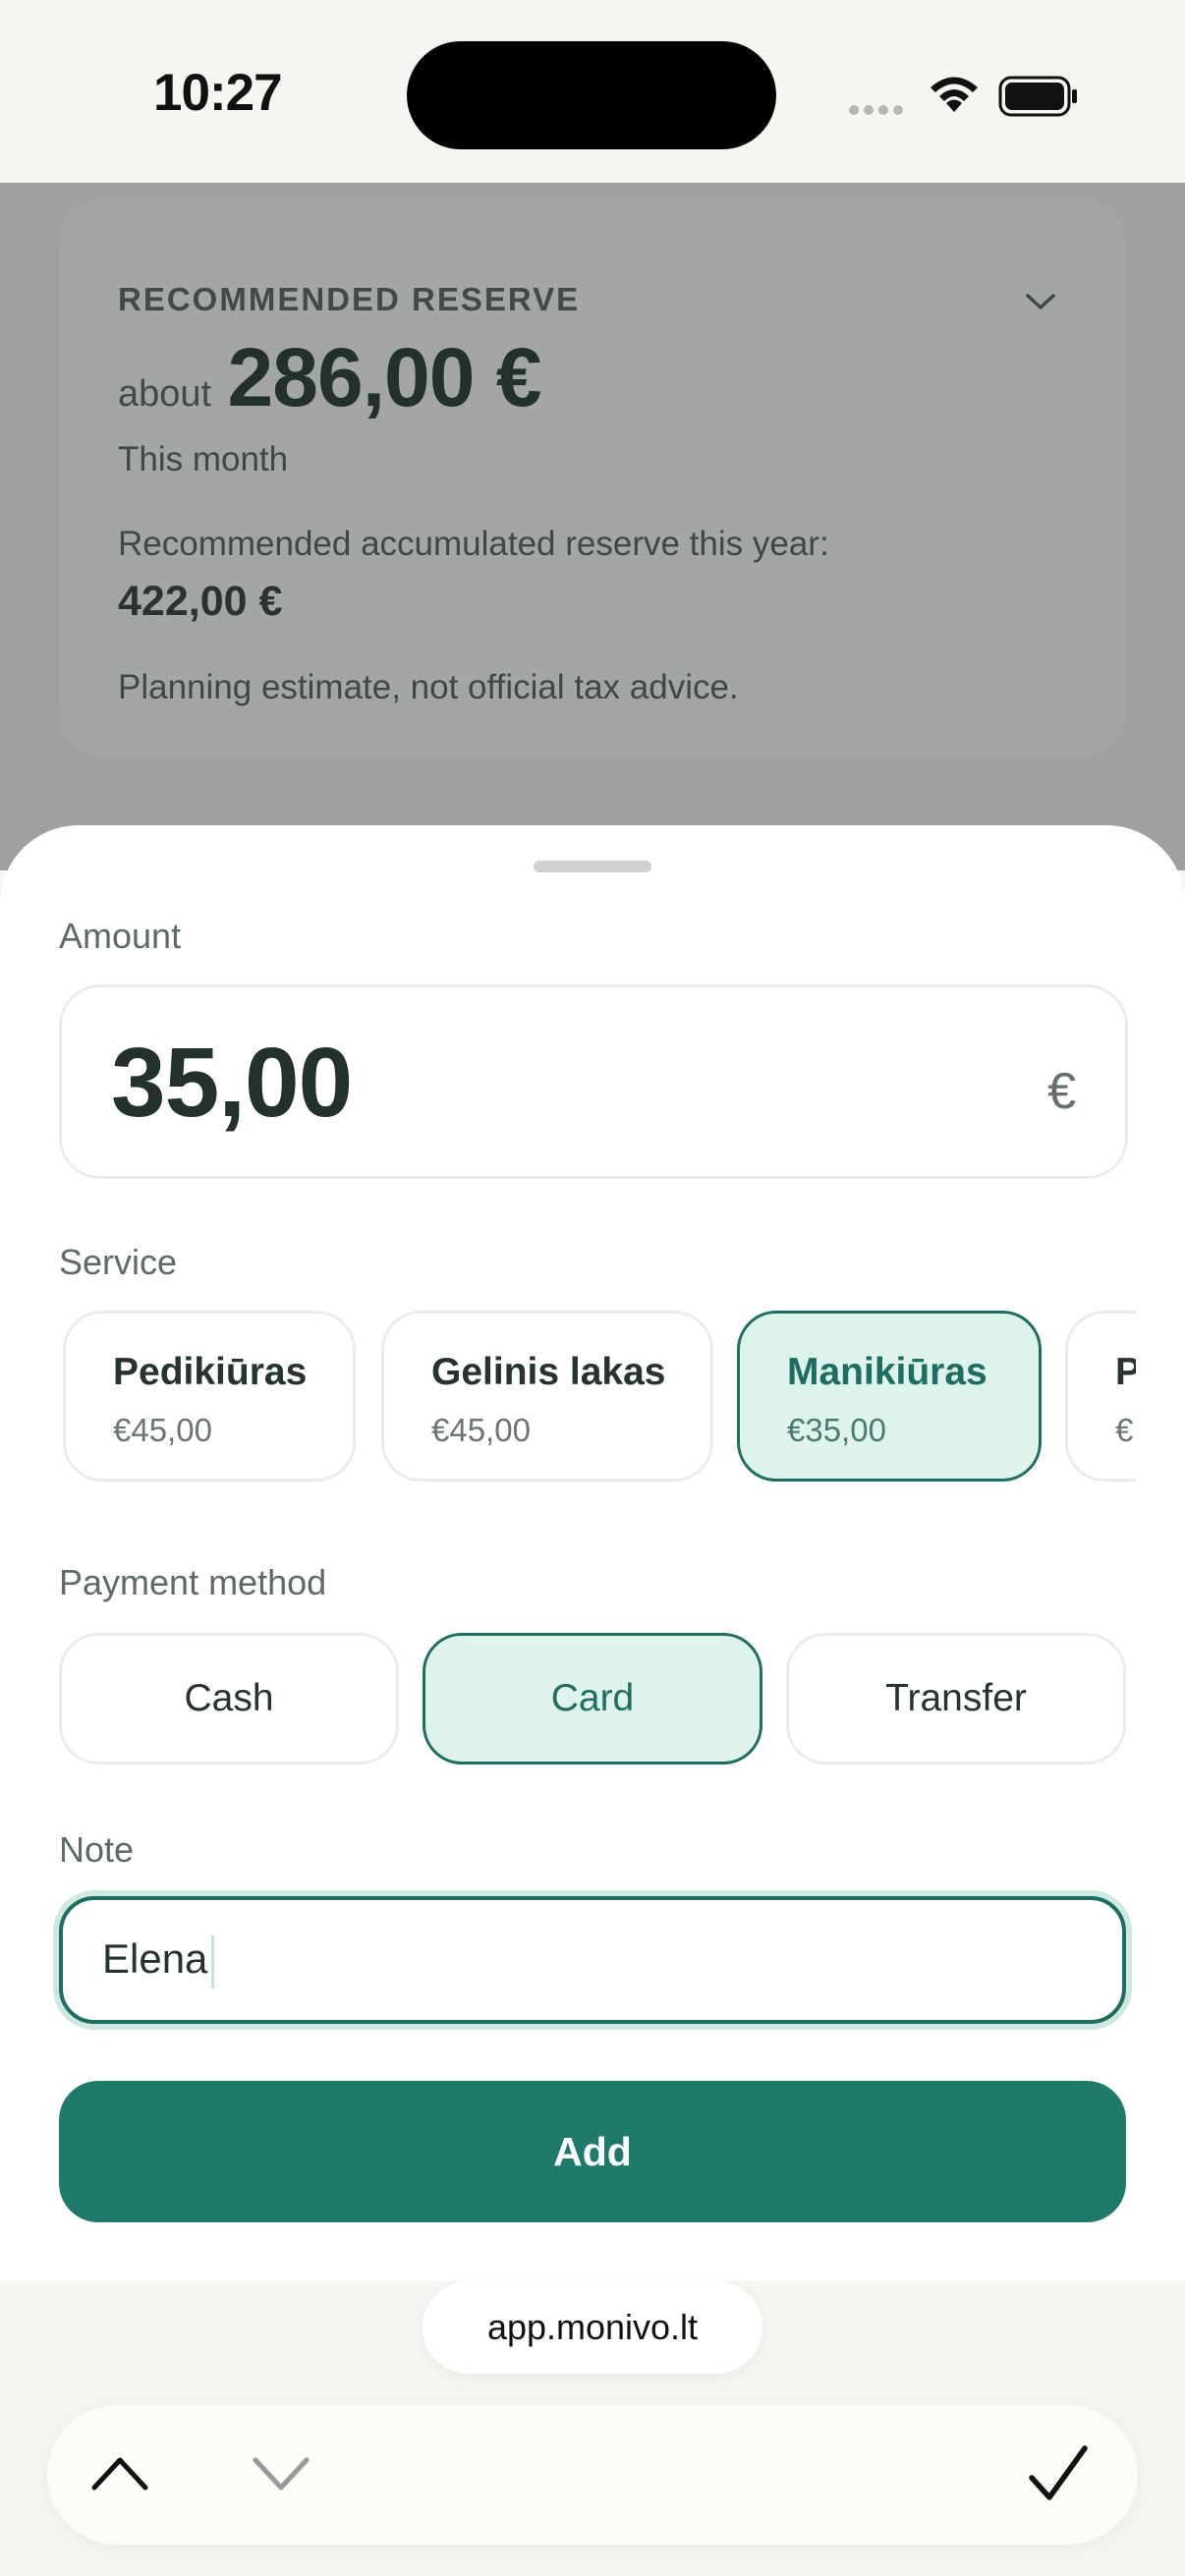 The height and width of the screenshot is (2576, 1185). I want to click on done-button, so click(1058, 2477).